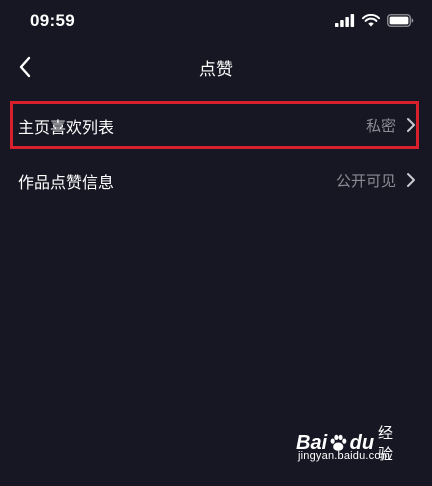  What do you see at coordinates (365, 181) in the screenshot?
I see `setting-value: 公开可见` at bounding box center [365, 181].